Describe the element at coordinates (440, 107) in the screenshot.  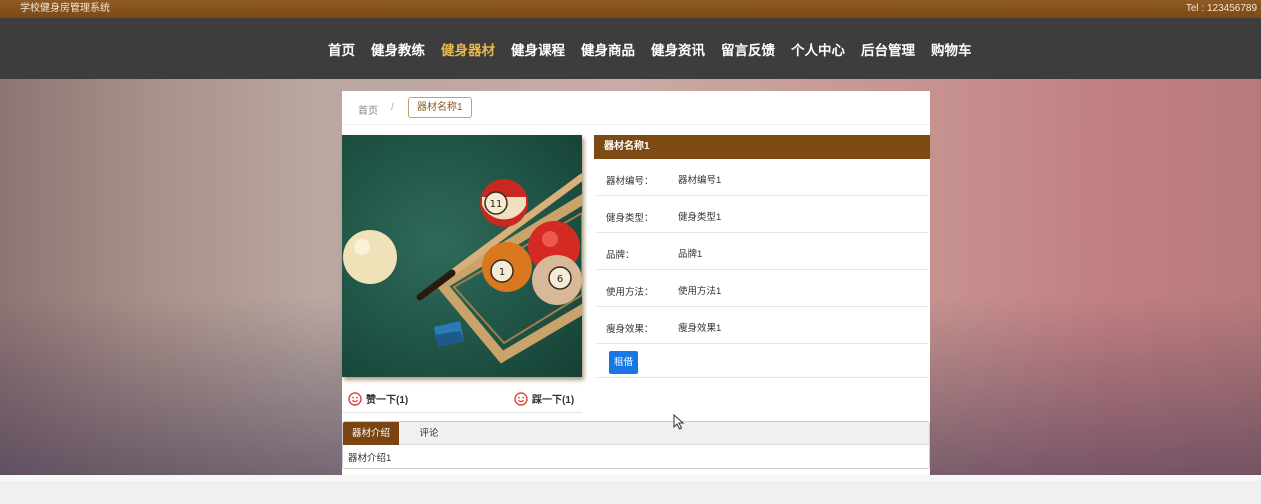
I see `breadcrumb-current: 器材名称1` at that location.